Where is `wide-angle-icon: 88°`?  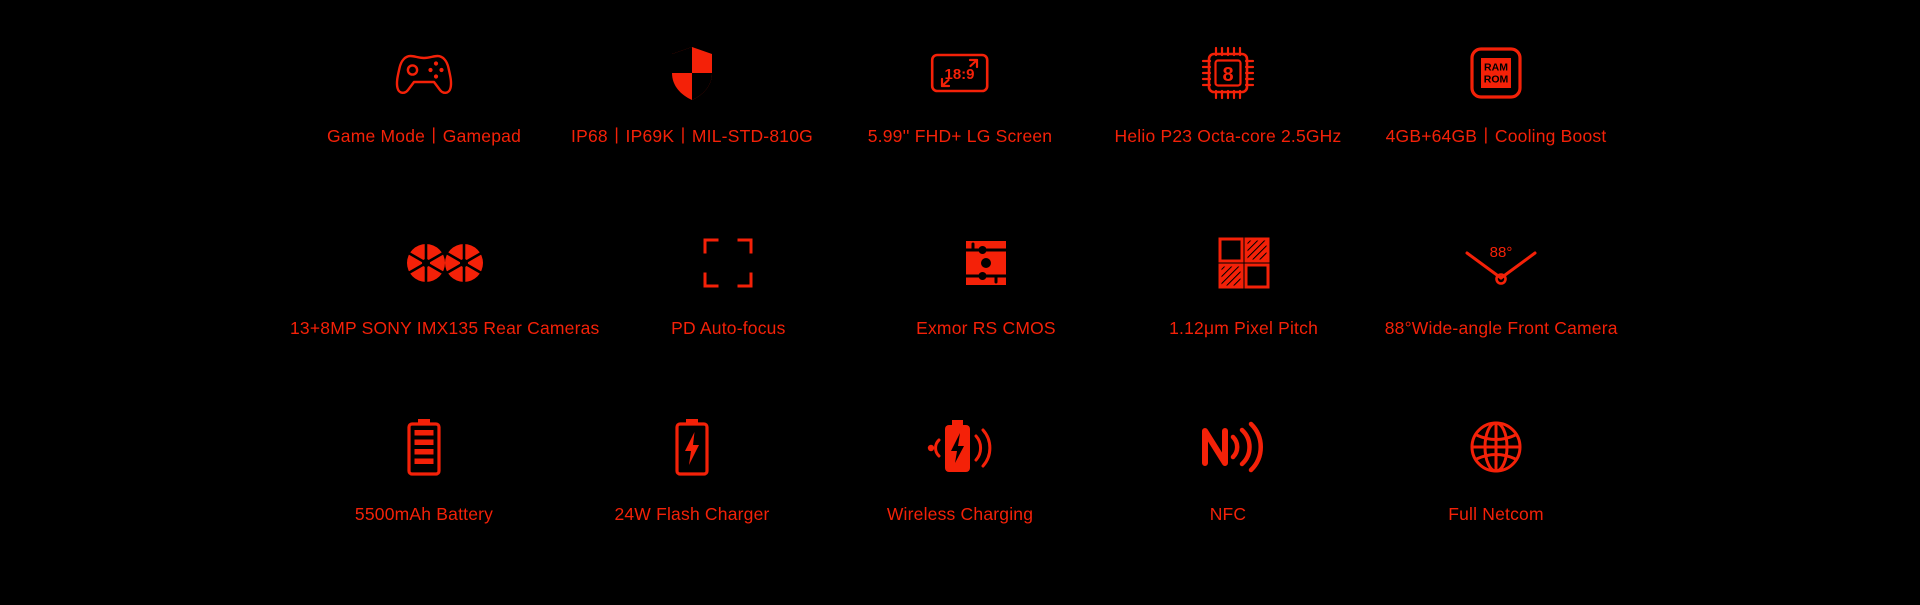 wide-angle-icon: 88° is located at coordinates (1501, 263).